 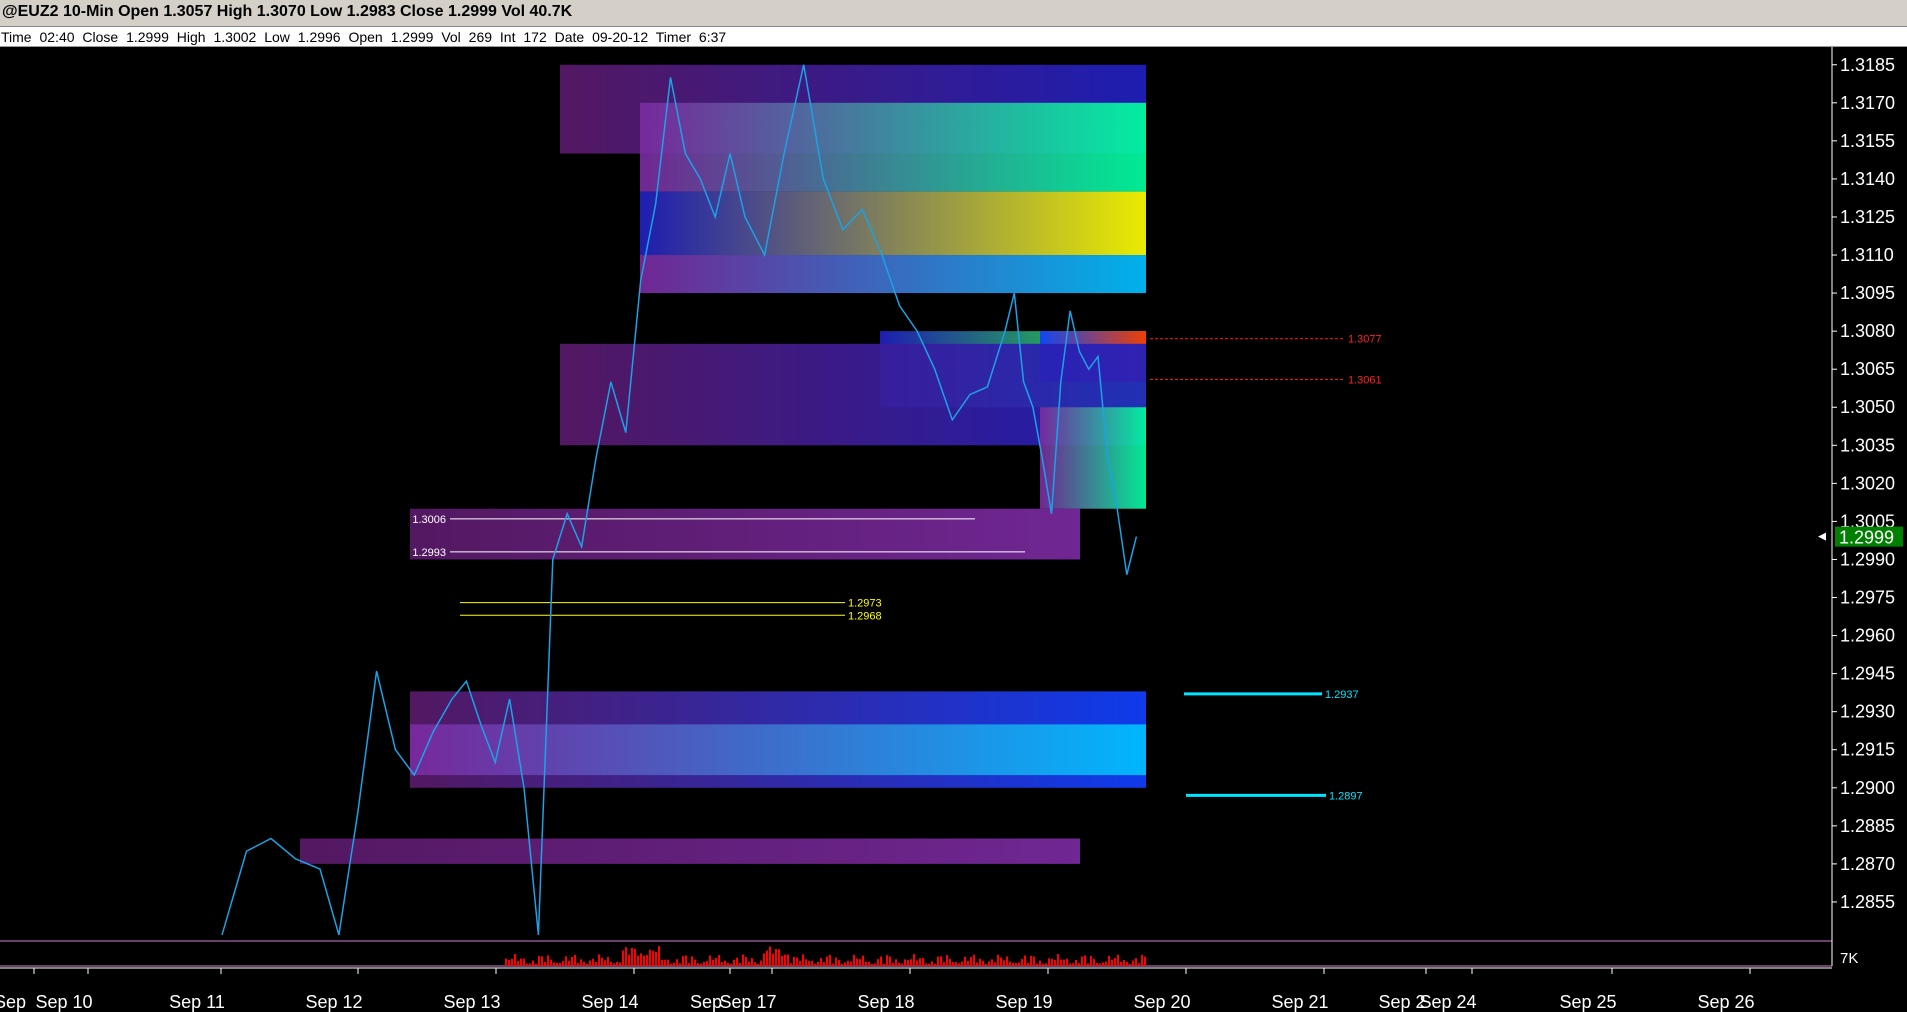 I want to click on x-tick-label: Sep 14, so click(x=609, y=1002).